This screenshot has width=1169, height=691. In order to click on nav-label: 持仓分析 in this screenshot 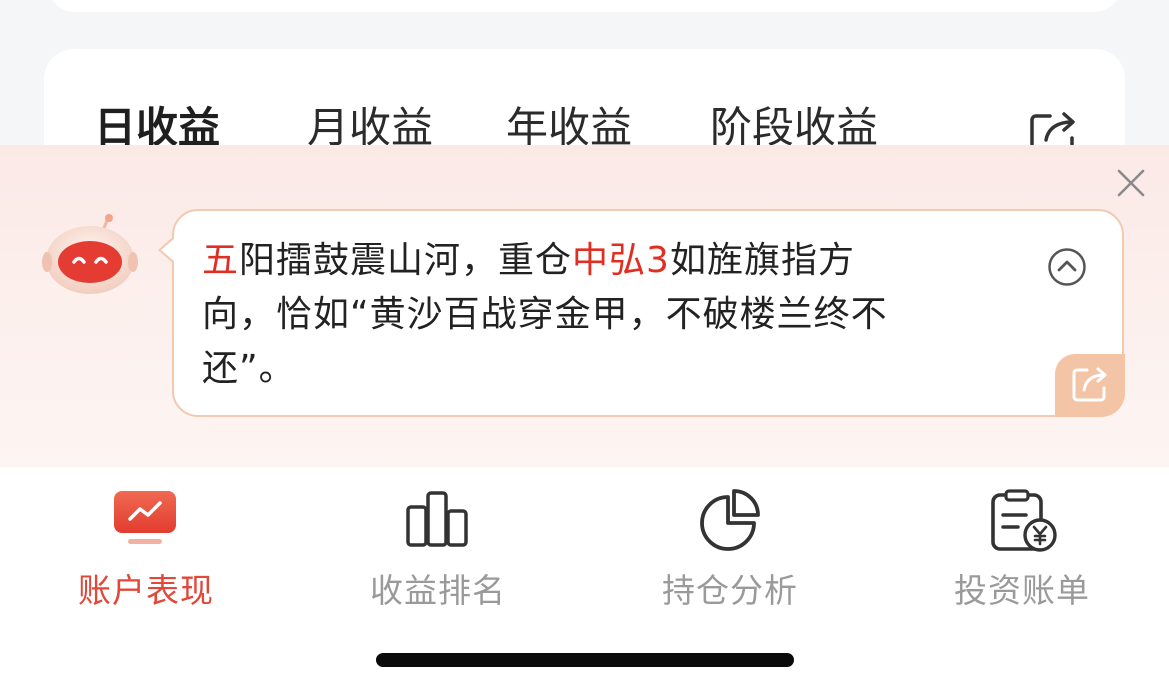, I will do `click(730, 590)`.